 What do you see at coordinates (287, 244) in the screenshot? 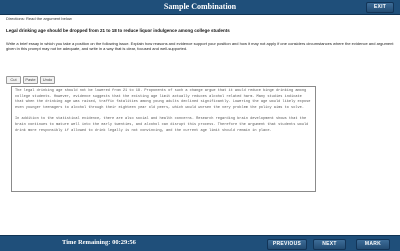
I see `previous-button: PREVIOUS` at bounding box center [287, 244].